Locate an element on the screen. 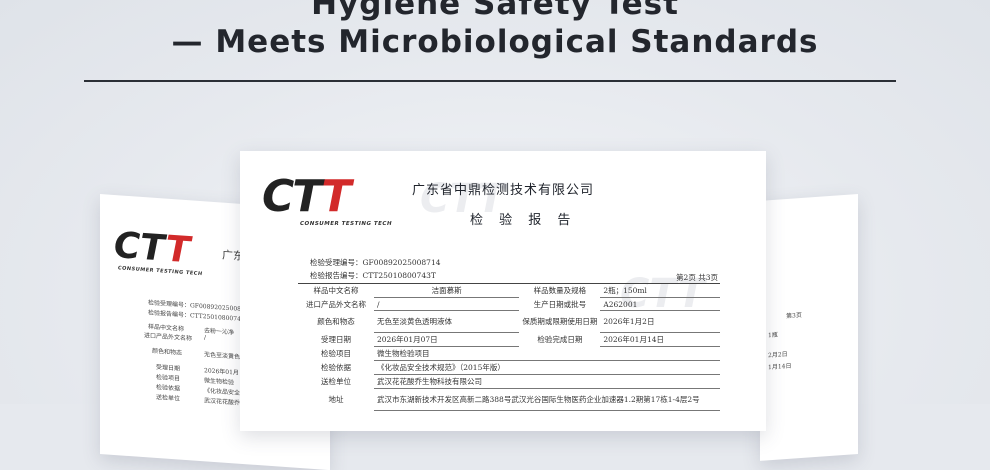 Image resolution: width=990 pixels, height=470 pixels. table-row: 颜色和物态 无色至淡黄色透明液体 保质期或限期使用日期 2026年1月2日 is located at coordinates (509, 321).